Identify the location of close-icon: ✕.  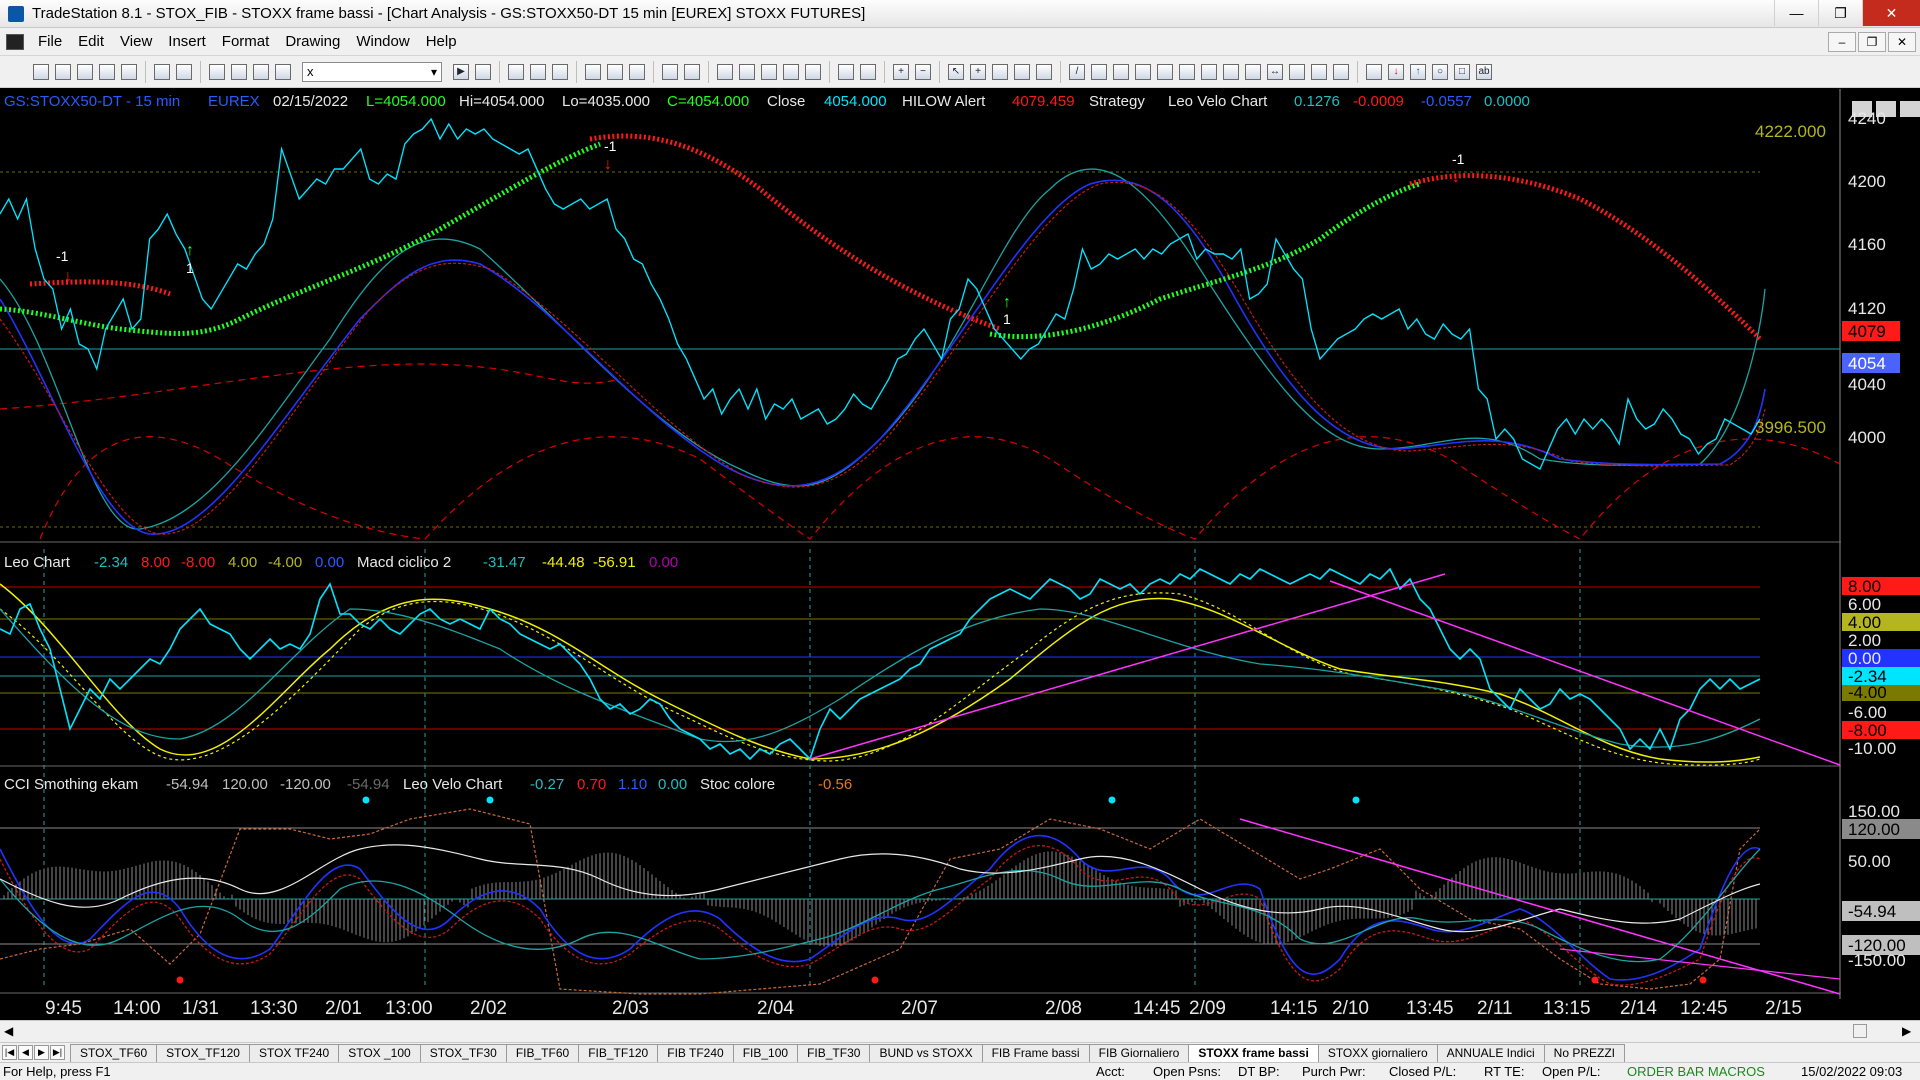
(1891, 13).